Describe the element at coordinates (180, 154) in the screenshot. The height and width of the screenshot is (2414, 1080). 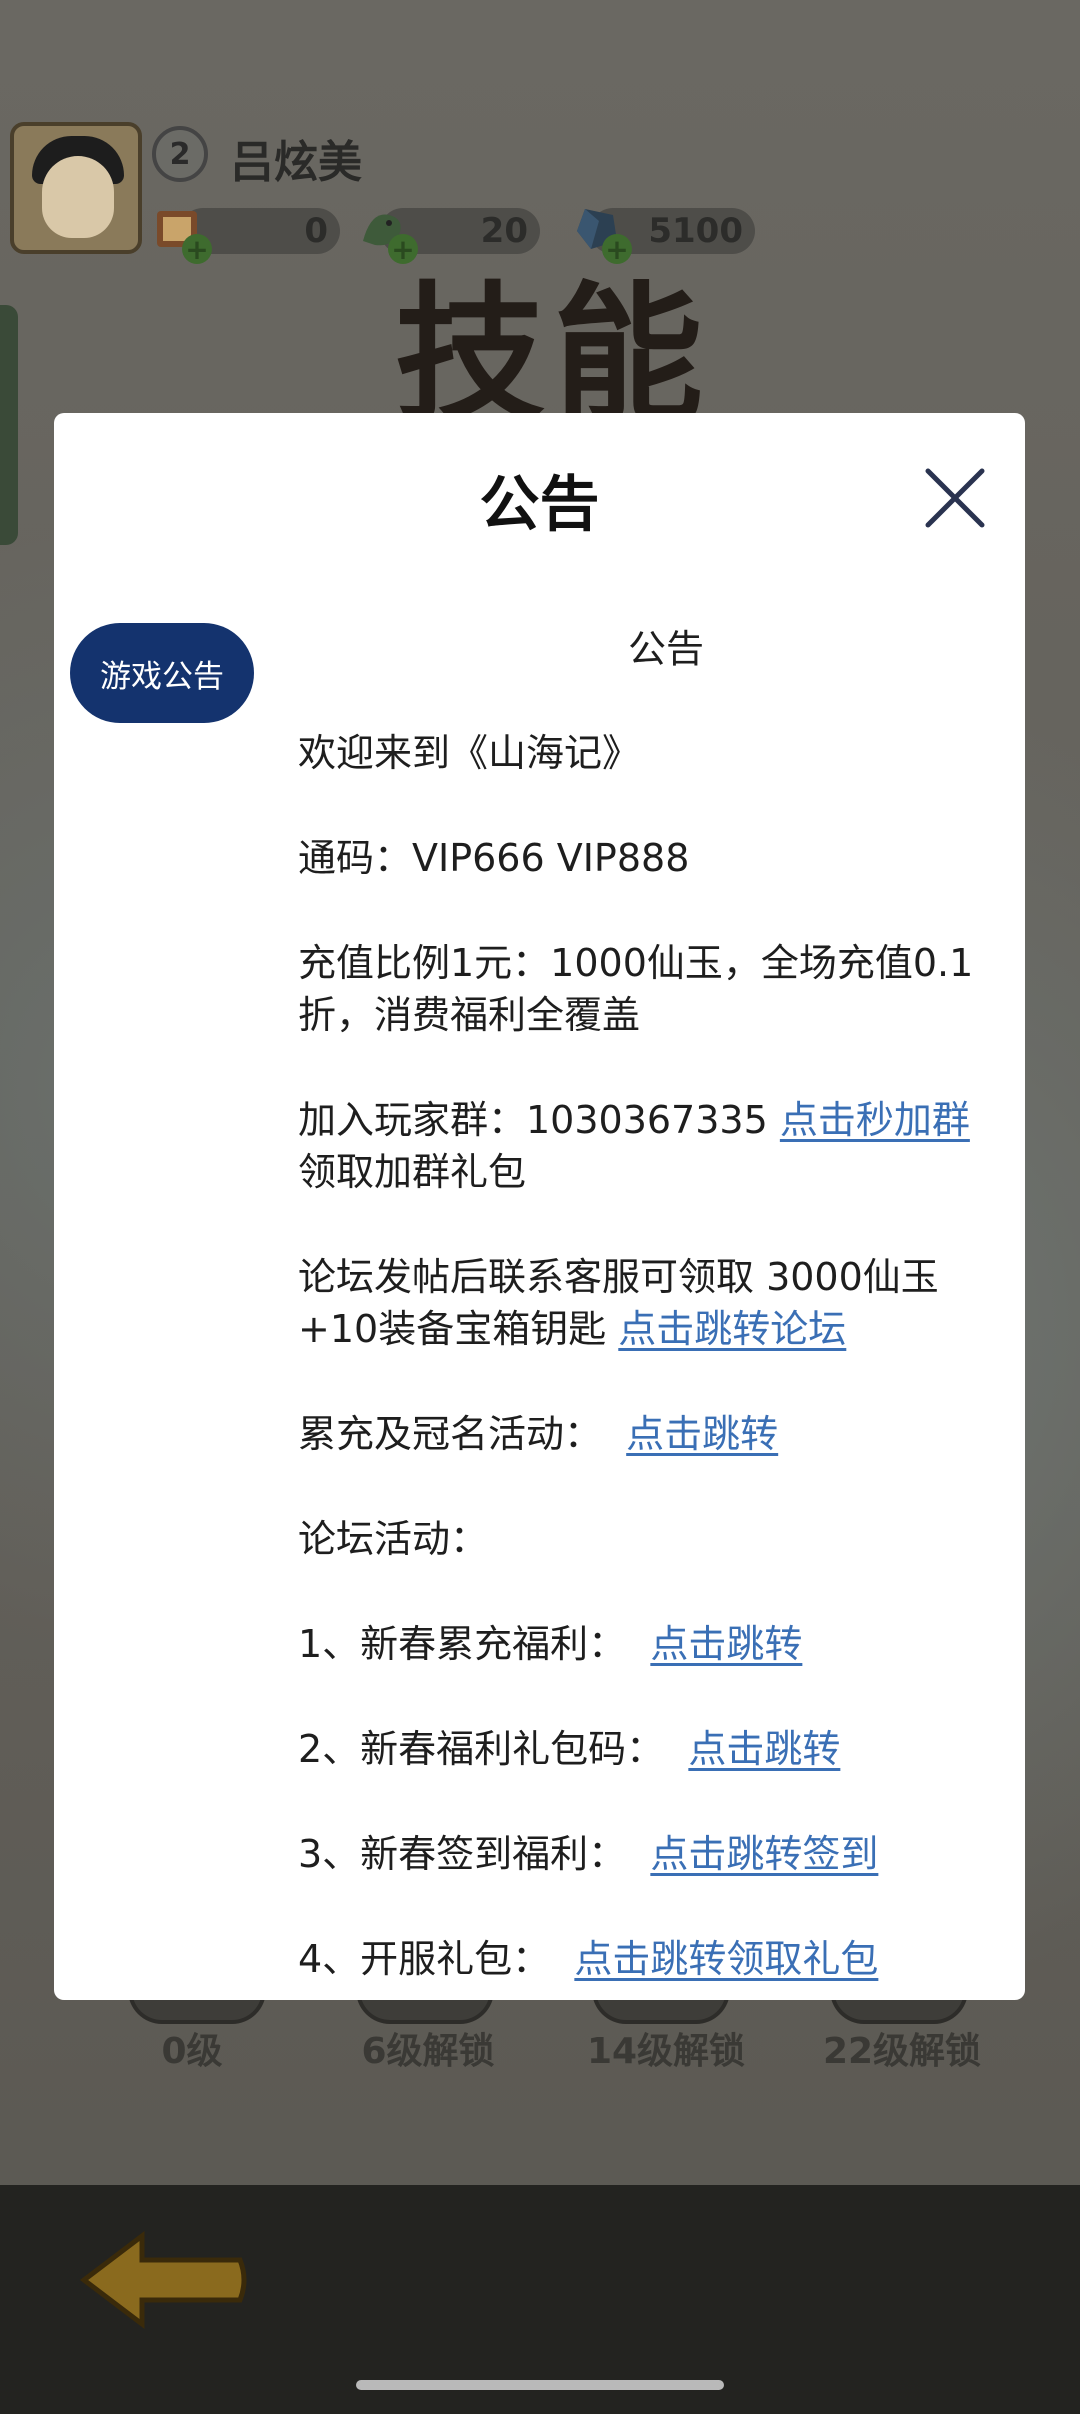
I see `player-level-badge: 2` at that location.